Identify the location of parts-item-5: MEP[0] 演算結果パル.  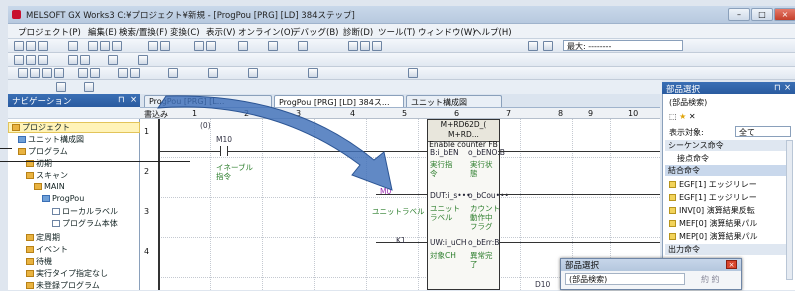
(713, 236).